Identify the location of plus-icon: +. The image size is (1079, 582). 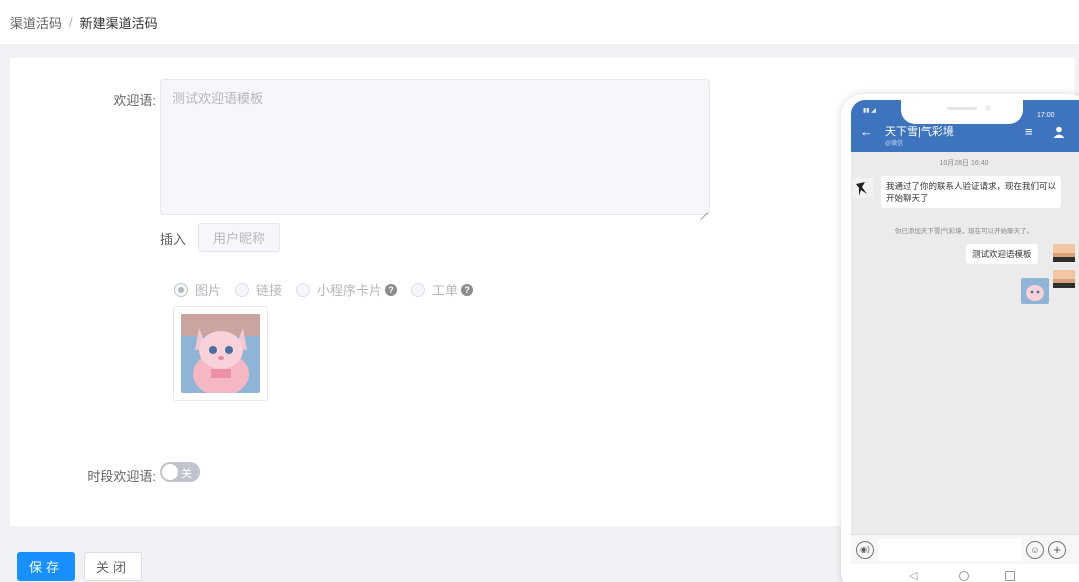
(1057, 550).